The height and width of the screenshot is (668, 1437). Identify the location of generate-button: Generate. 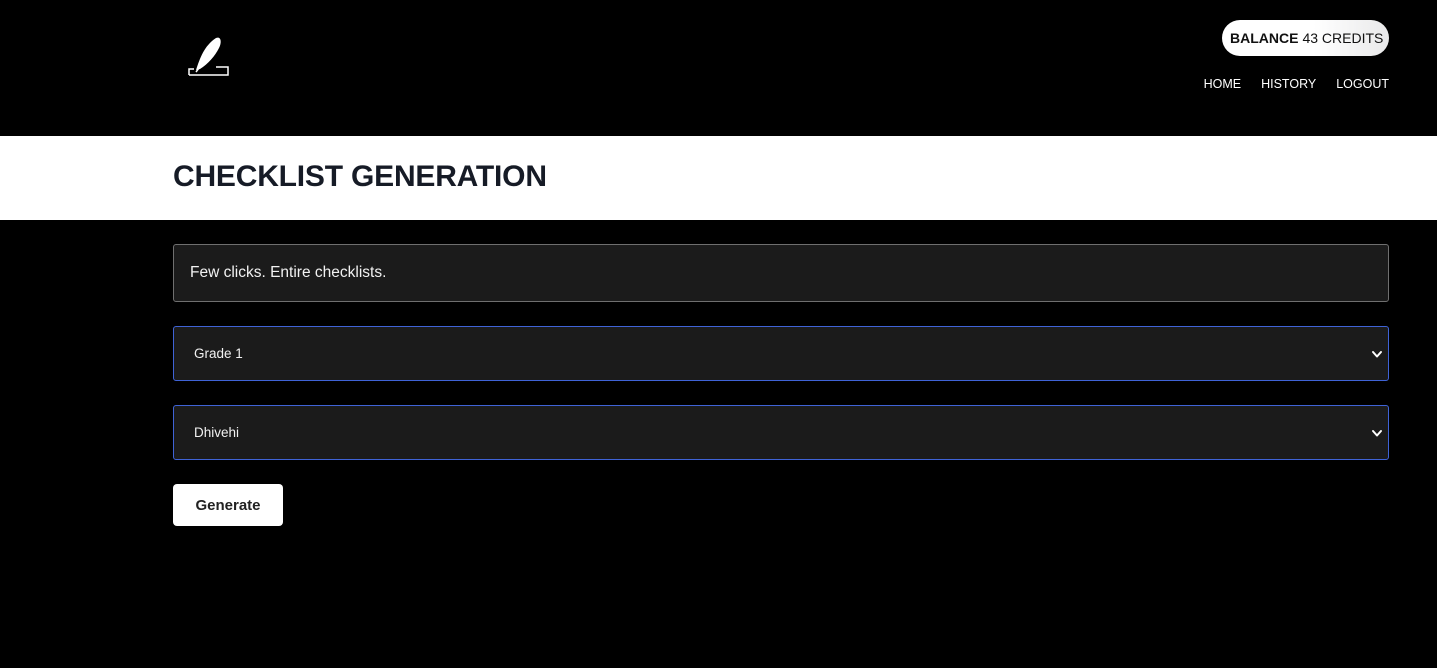
(228, 505).